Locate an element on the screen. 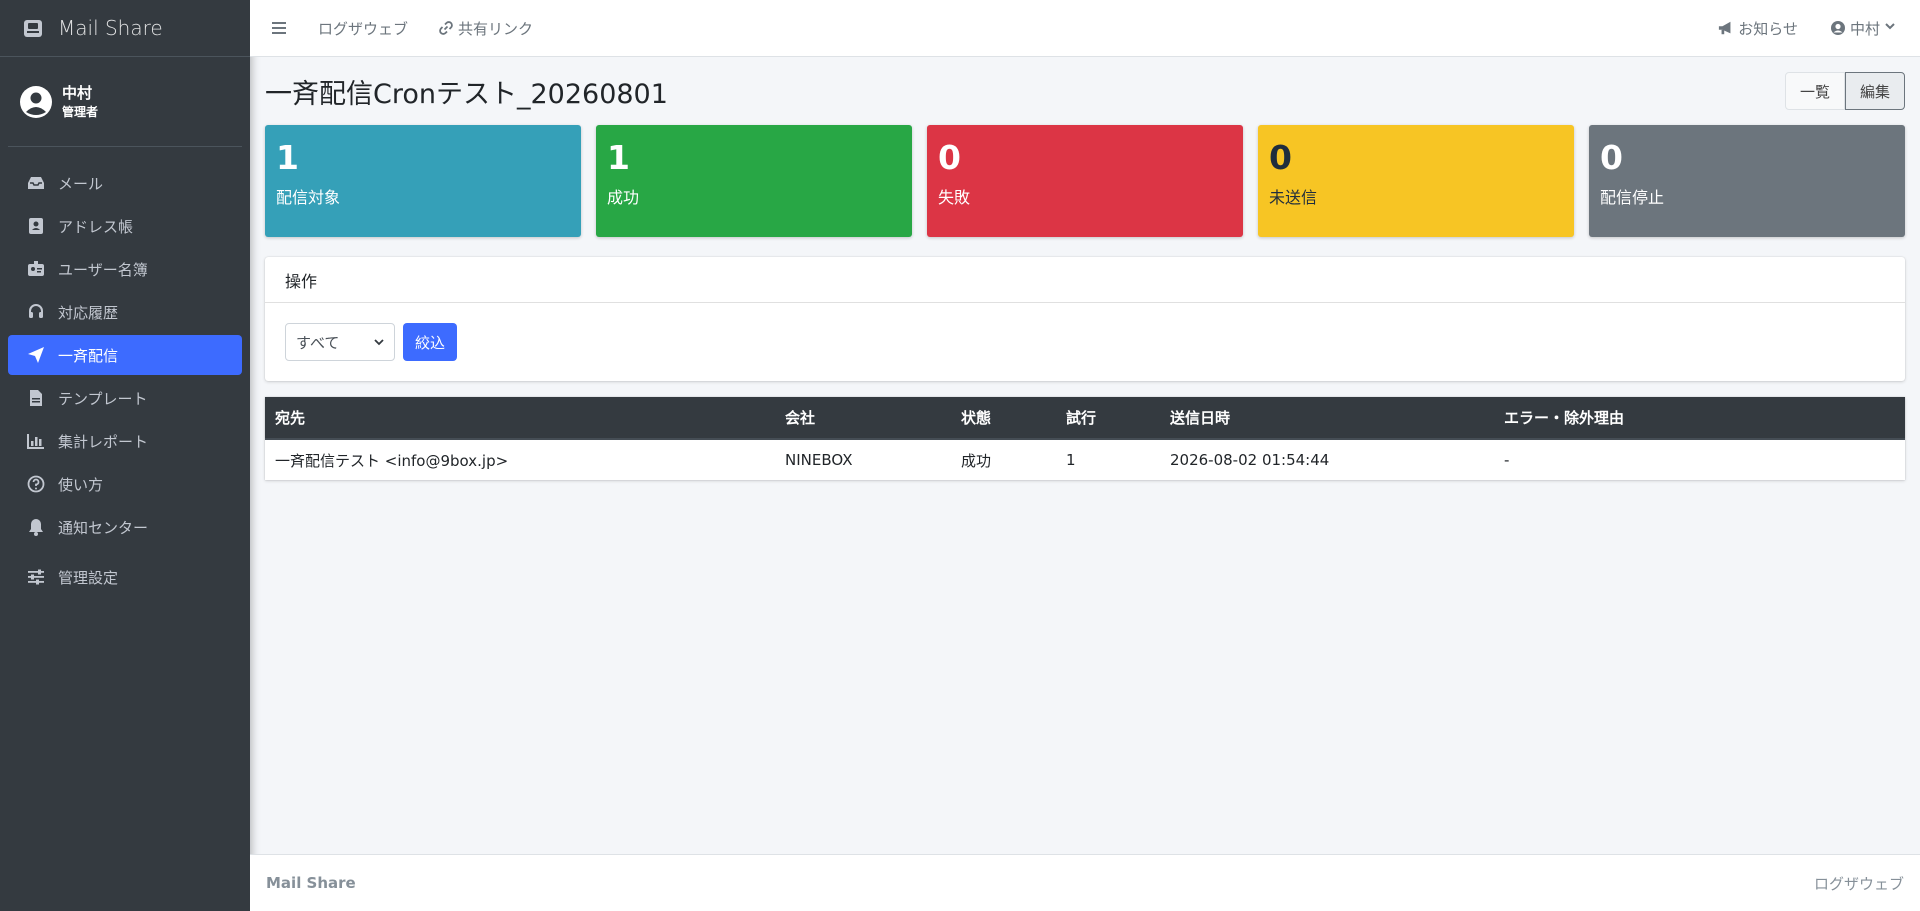 Image resolution: width=1920 pixels, height=911 pixels. stat-label: 失敗 is located at coordinates (954, 197).